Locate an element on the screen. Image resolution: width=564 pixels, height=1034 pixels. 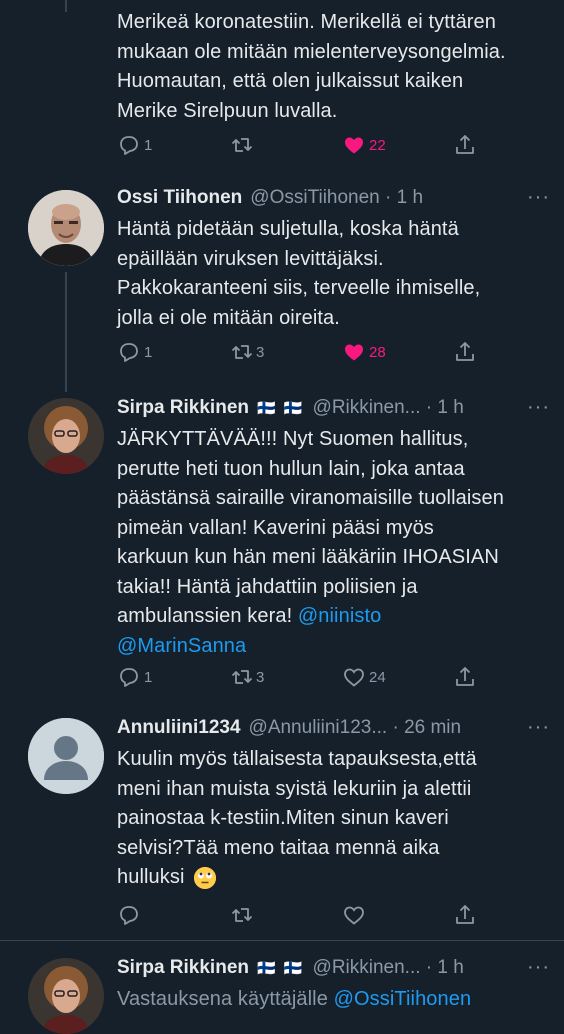
author-handle: @OssiTiihonen · 1 h is located at coordinates (336, 198).